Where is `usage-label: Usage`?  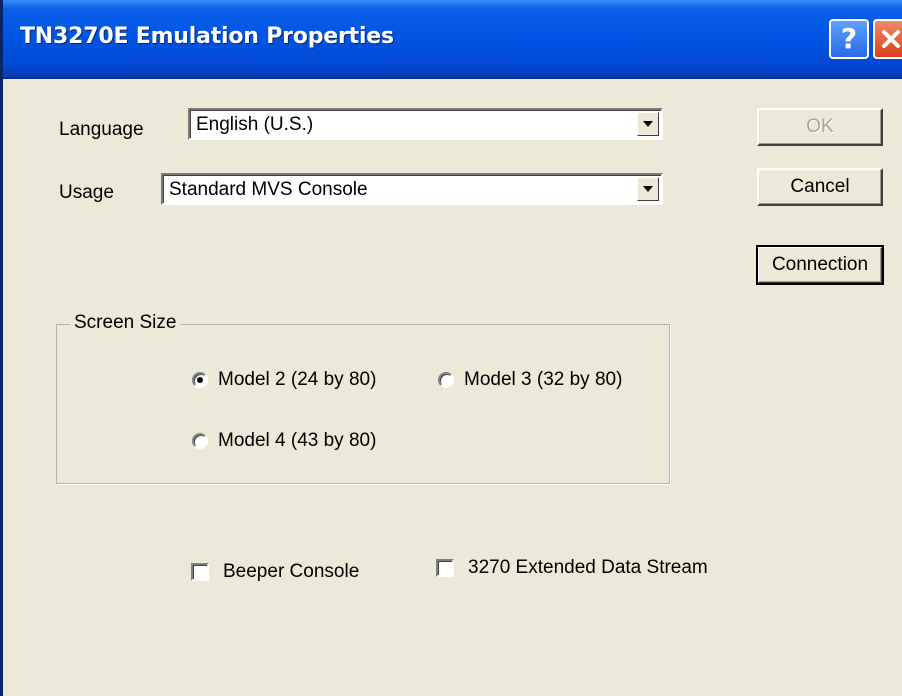
usage-label: Usage is located at coordinates (86, 192).